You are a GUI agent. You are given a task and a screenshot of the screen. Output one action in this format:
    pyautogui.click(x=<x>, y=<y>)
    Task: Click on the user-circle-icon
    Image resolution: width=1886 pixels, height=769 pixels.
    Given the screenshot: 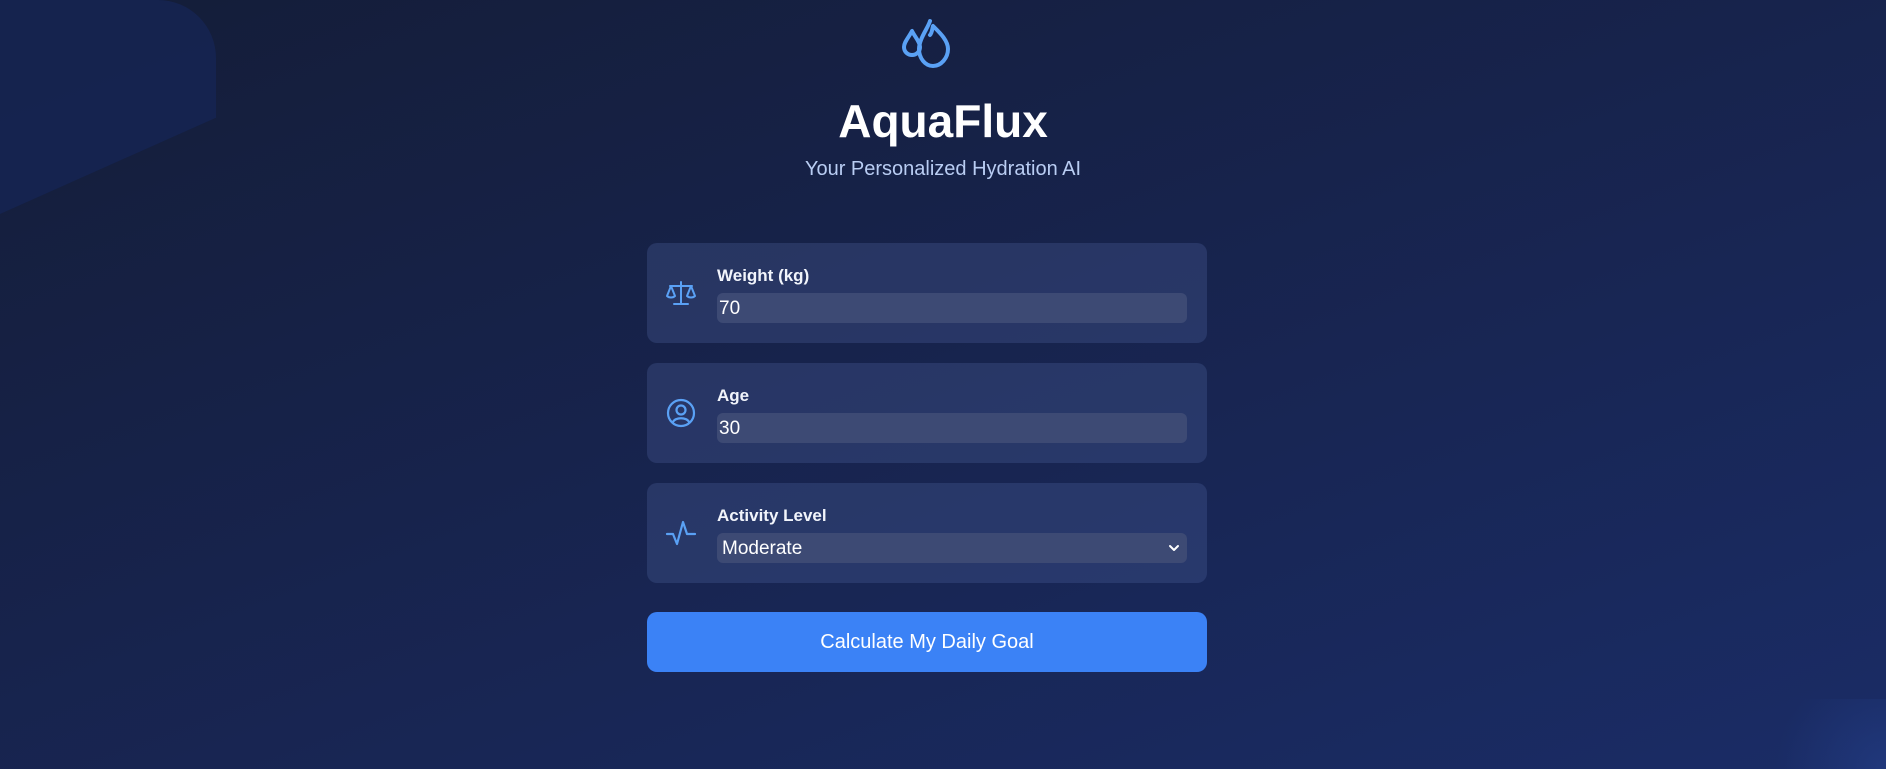 What is the action you would take?
    pyautogui.click(x=681, y=413)
    